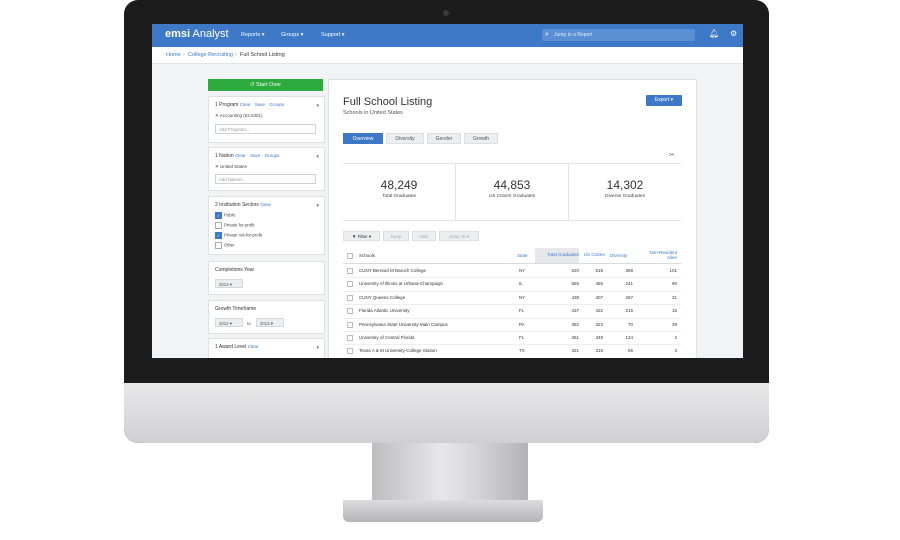 The image size is (900, 540). Describe the element at coordinates (434, 337) in the screenshot. I see `cell-school: University of Central Florida` at that location.